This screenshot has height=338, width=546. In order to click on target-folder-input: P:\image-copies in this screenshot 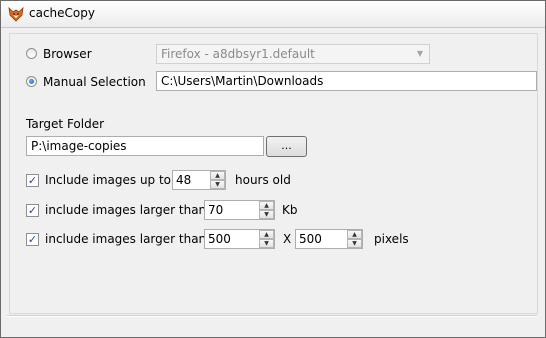, I will do `click(145, 146)`.